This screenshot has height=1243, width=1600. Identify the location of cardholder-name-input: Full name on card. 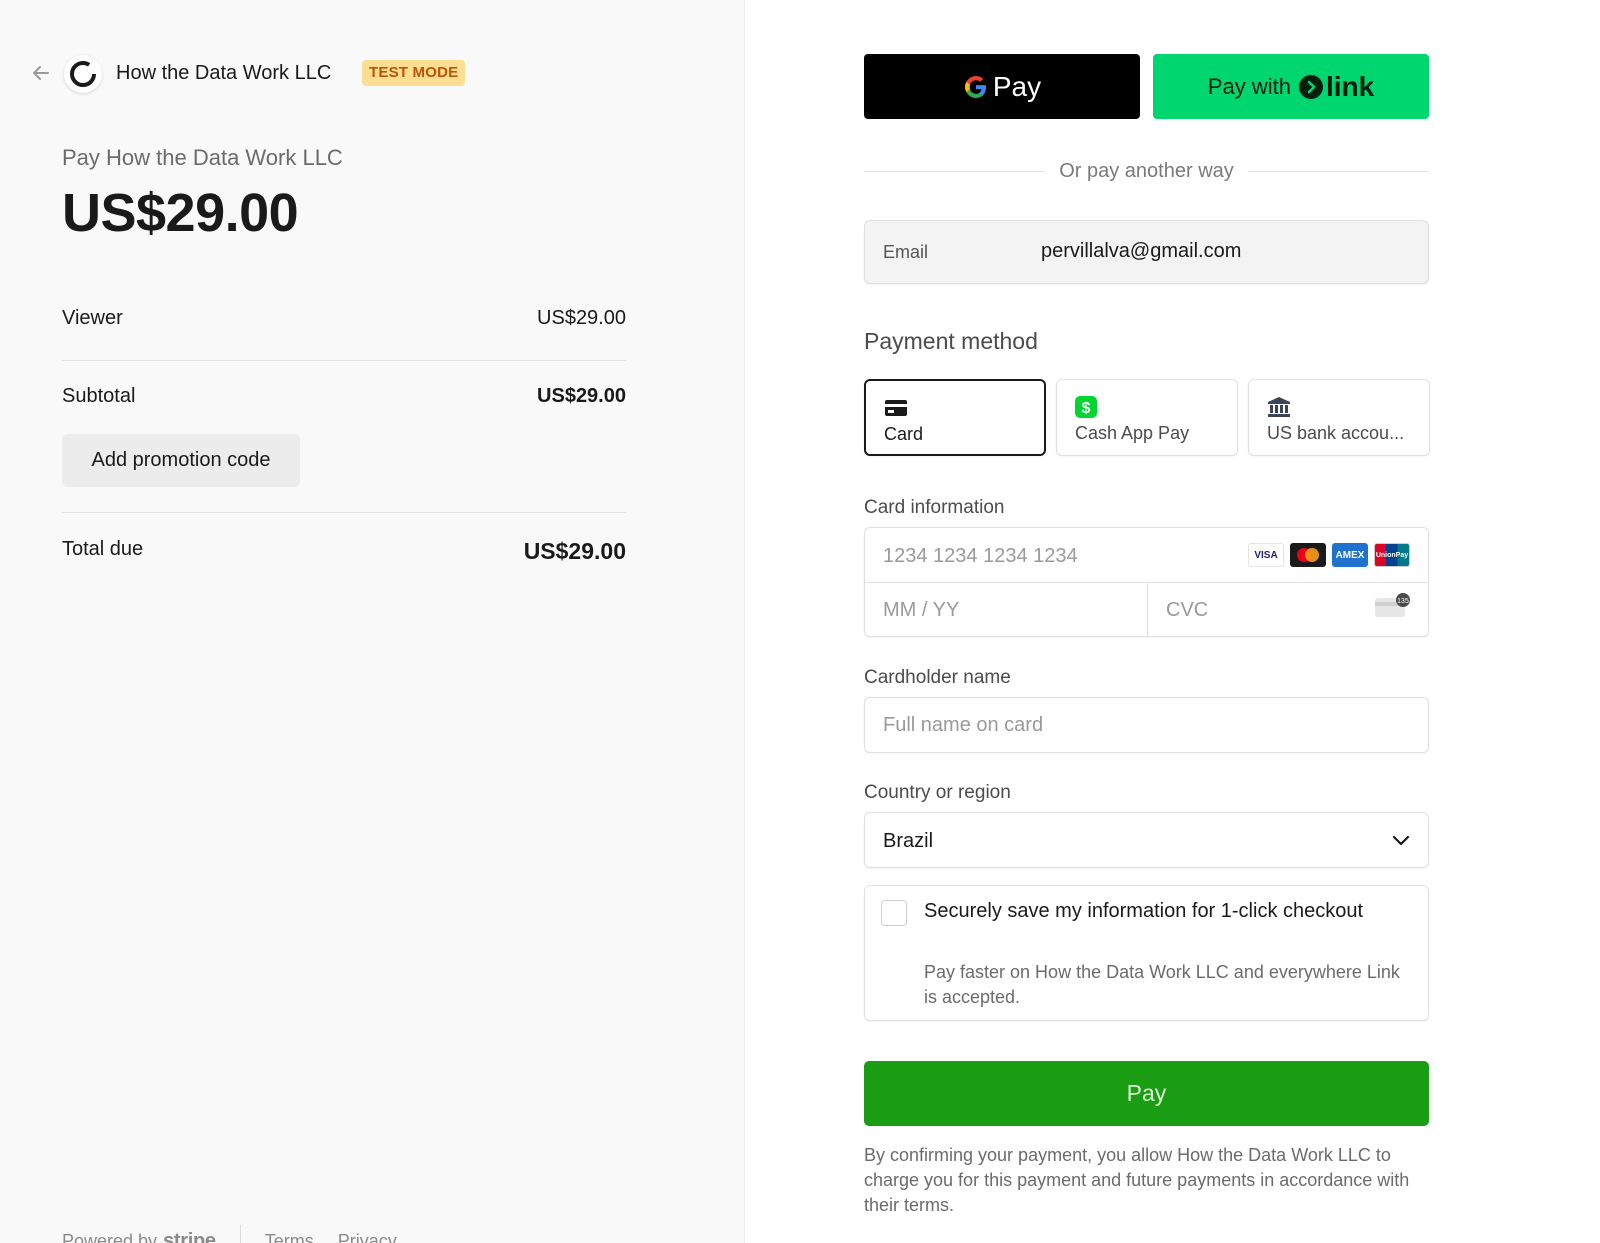
(1146, 725).